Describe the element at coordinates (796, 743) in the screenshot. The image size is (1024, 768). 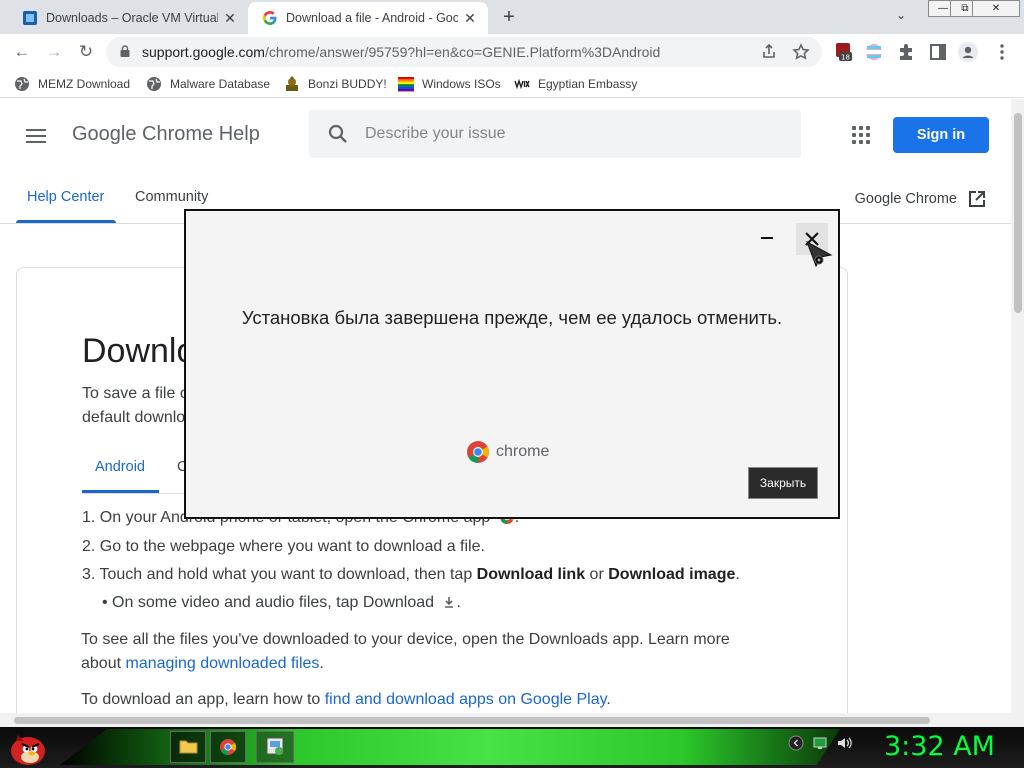
I see `tray-chevron-icon` at that location.